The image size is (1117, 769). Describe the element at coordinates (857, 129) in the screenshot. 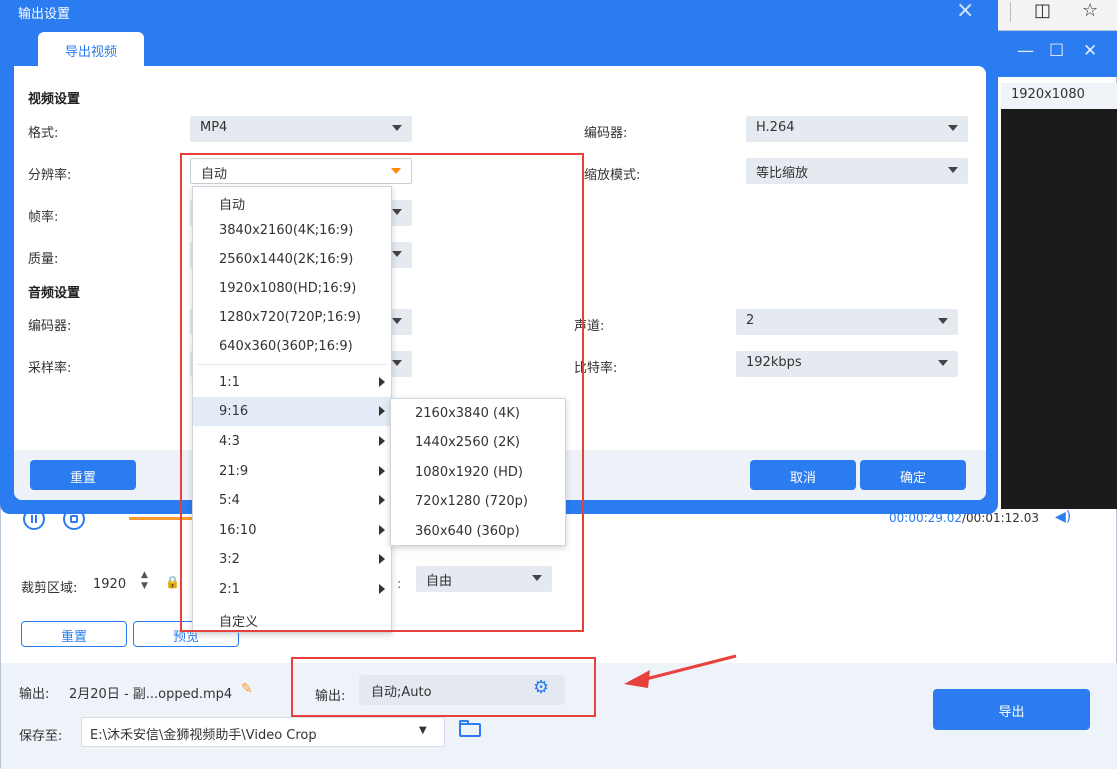

I see `encoder-select: H.264` at that location.